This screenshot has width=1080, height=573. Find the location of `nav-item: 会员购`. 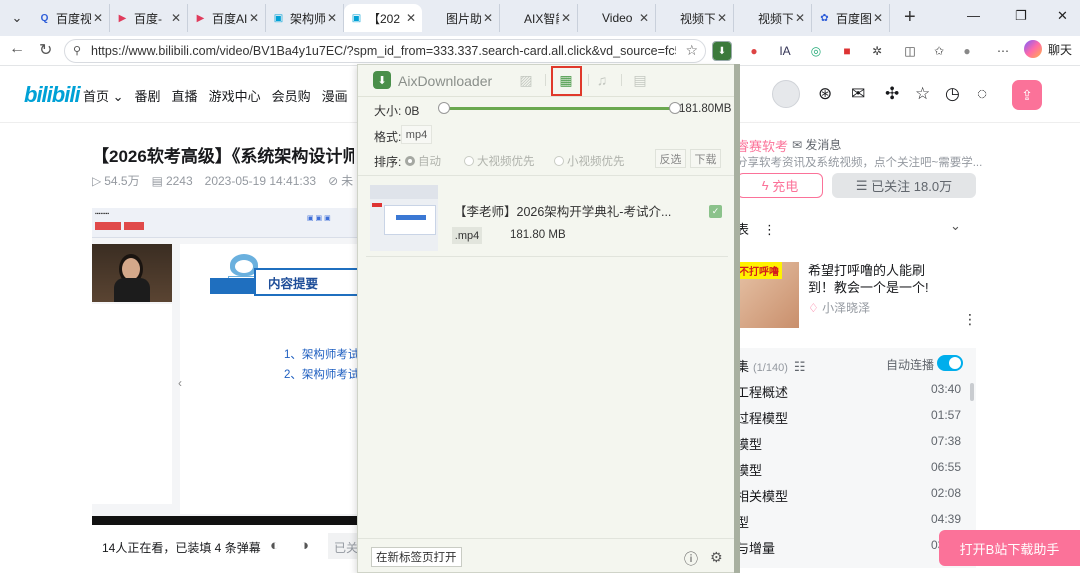

nav-item: 会员购 is located at coordinates (291, 95).